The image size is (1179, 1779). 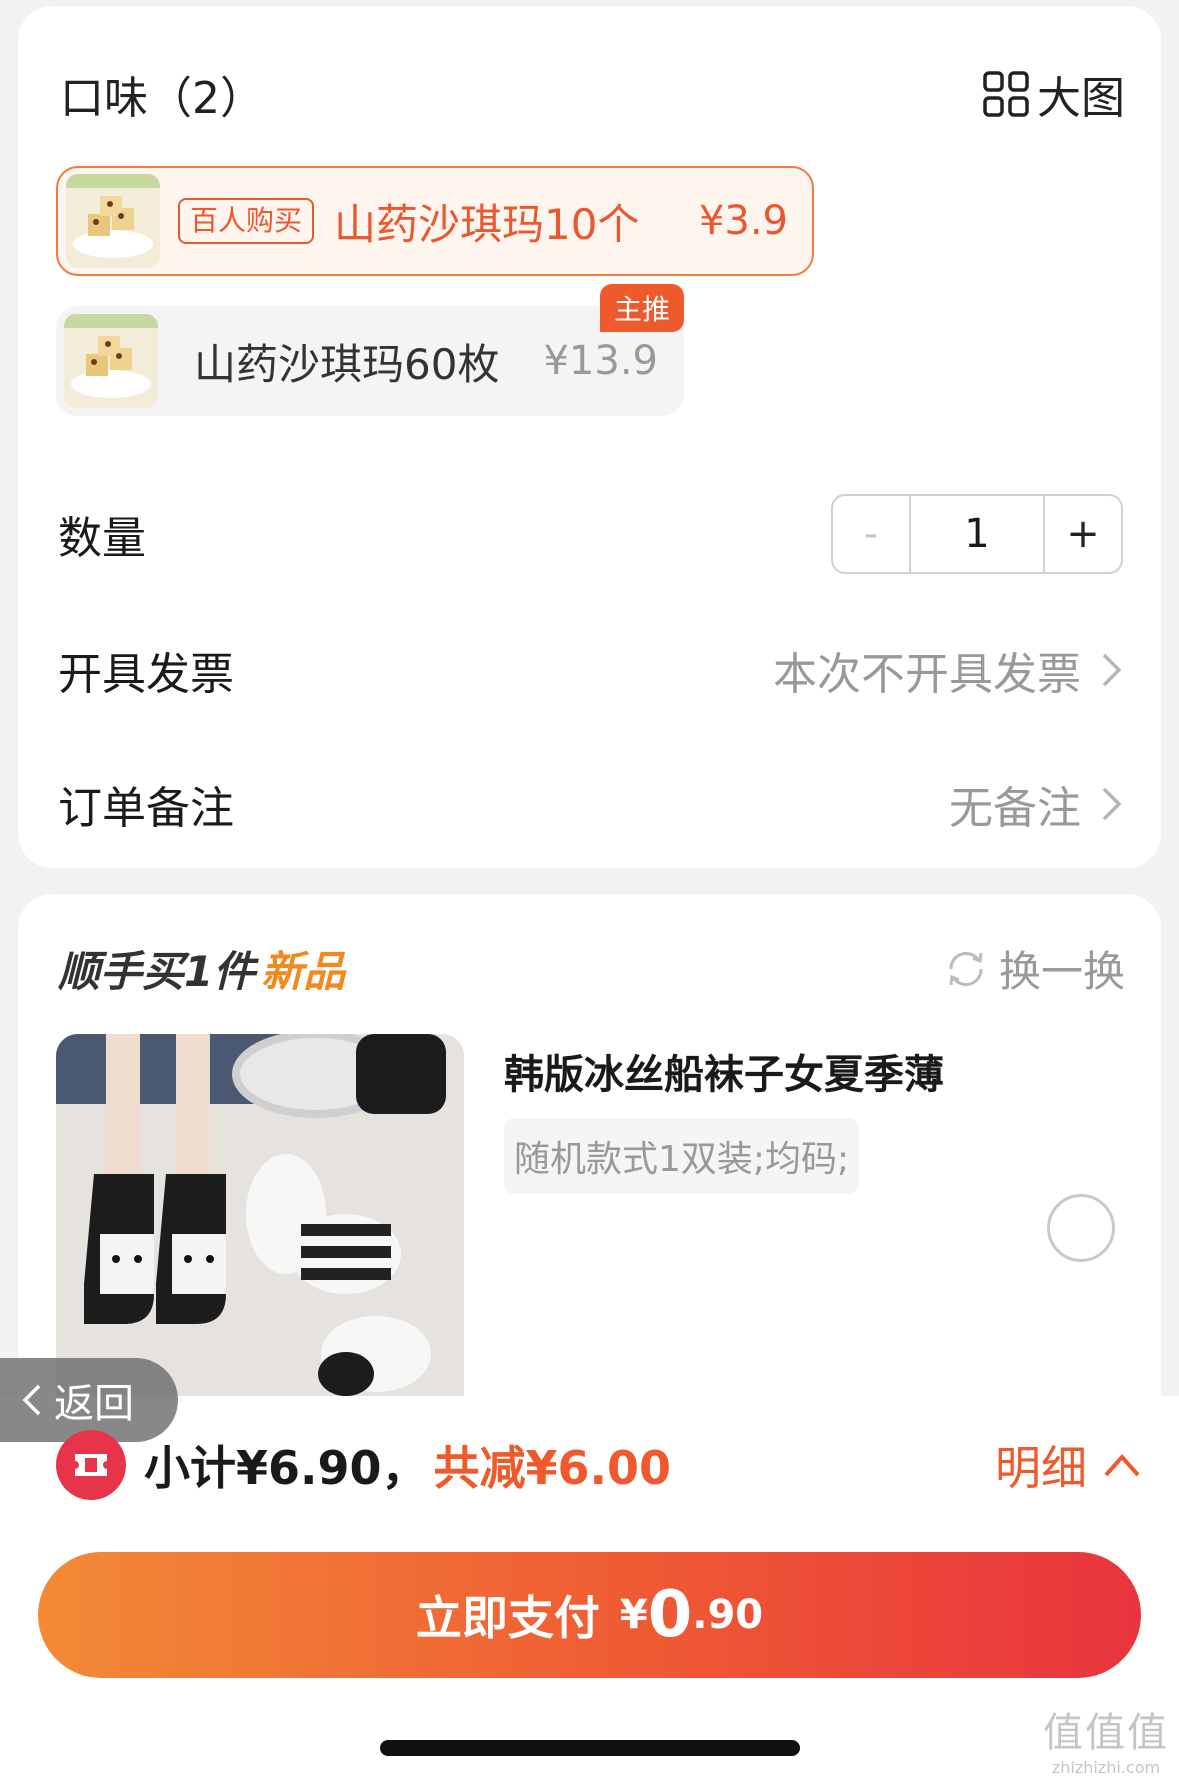 I want to click on flavor-section-title: 口味（2）, so click(x=162, y=98).